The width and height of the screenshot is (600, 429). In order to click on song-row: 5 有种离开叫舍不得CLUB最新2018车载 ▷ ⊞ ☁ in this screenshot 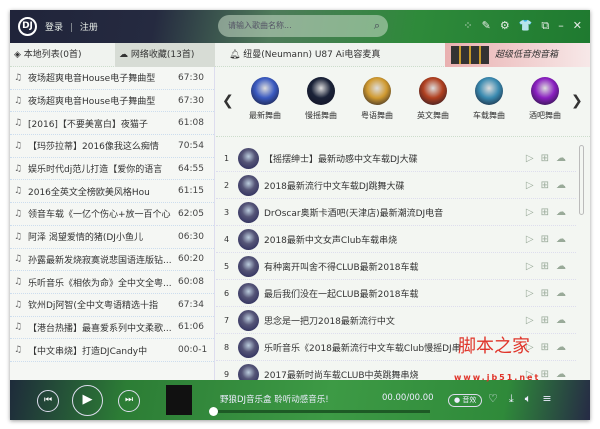, I will do `click(396, 266)`.